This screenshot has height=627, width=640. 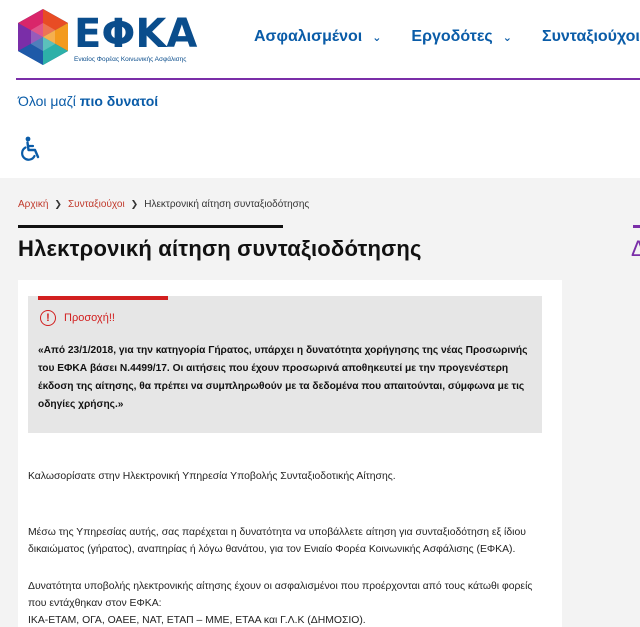 What do you see at coordinates (220, 248) in the screenshot?
I see `page-title: Ηλεκτρονική αίτηση συνταξιοδότησης` at bounding box center [220, 248].